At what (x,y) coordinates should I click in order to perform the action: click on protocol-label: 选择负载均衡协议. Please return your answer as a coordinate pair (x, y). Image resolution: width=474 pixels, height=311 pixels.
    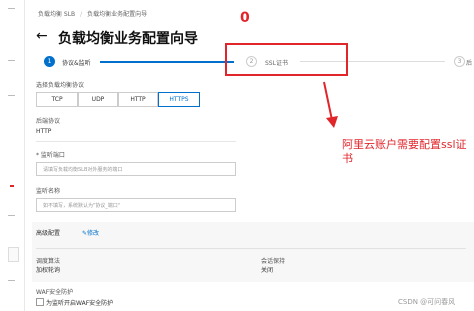
    Looking at the image, I should click on (60, 85).